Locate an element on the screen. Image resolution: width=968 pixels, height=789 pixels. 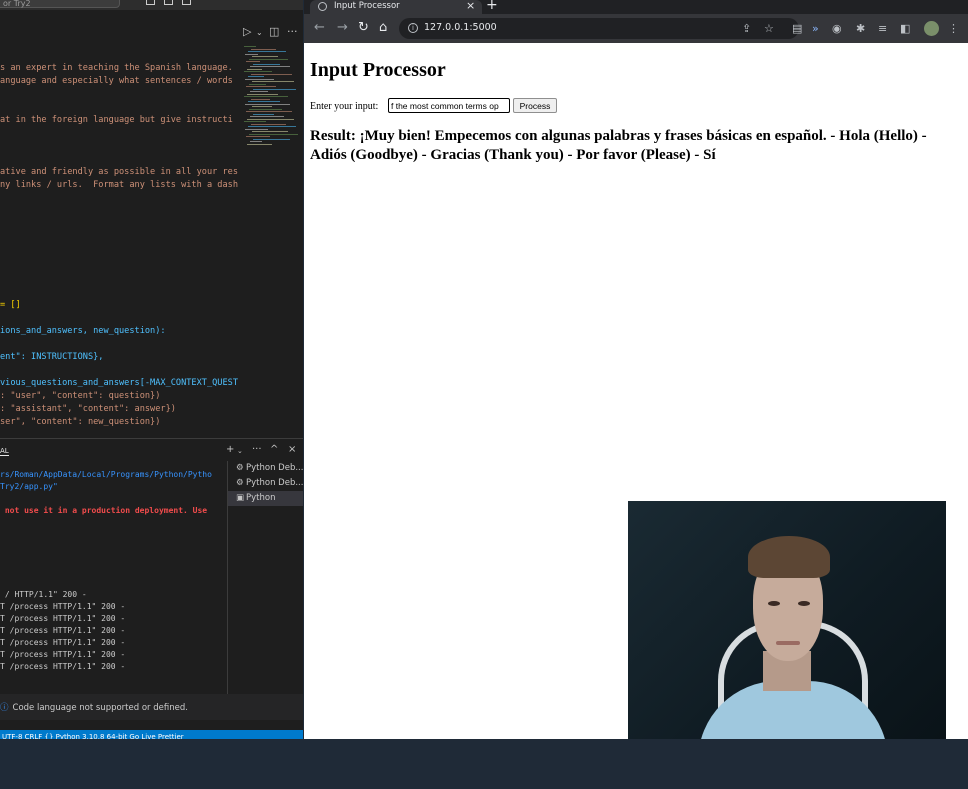
code-line: = [] is located at coordinates (10, 305).